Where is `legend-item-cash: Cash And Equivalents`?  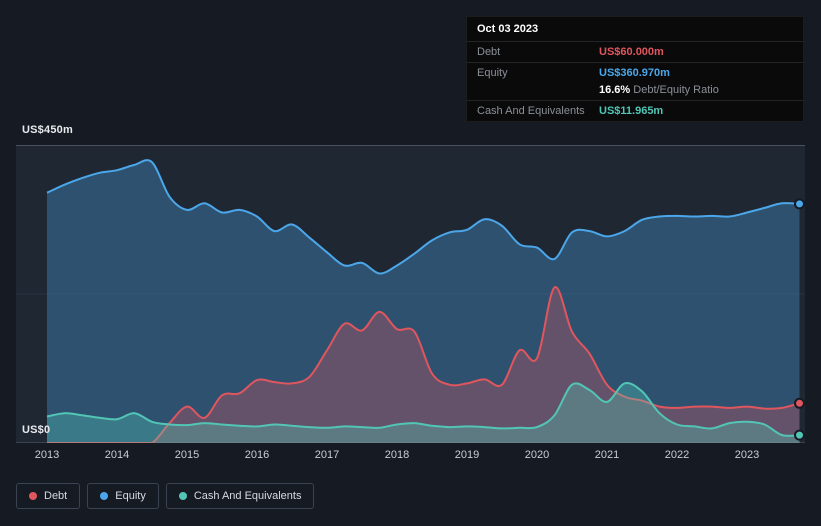 legend-item-cash: Cash And Equivalents is located at coordinates (240, 496).